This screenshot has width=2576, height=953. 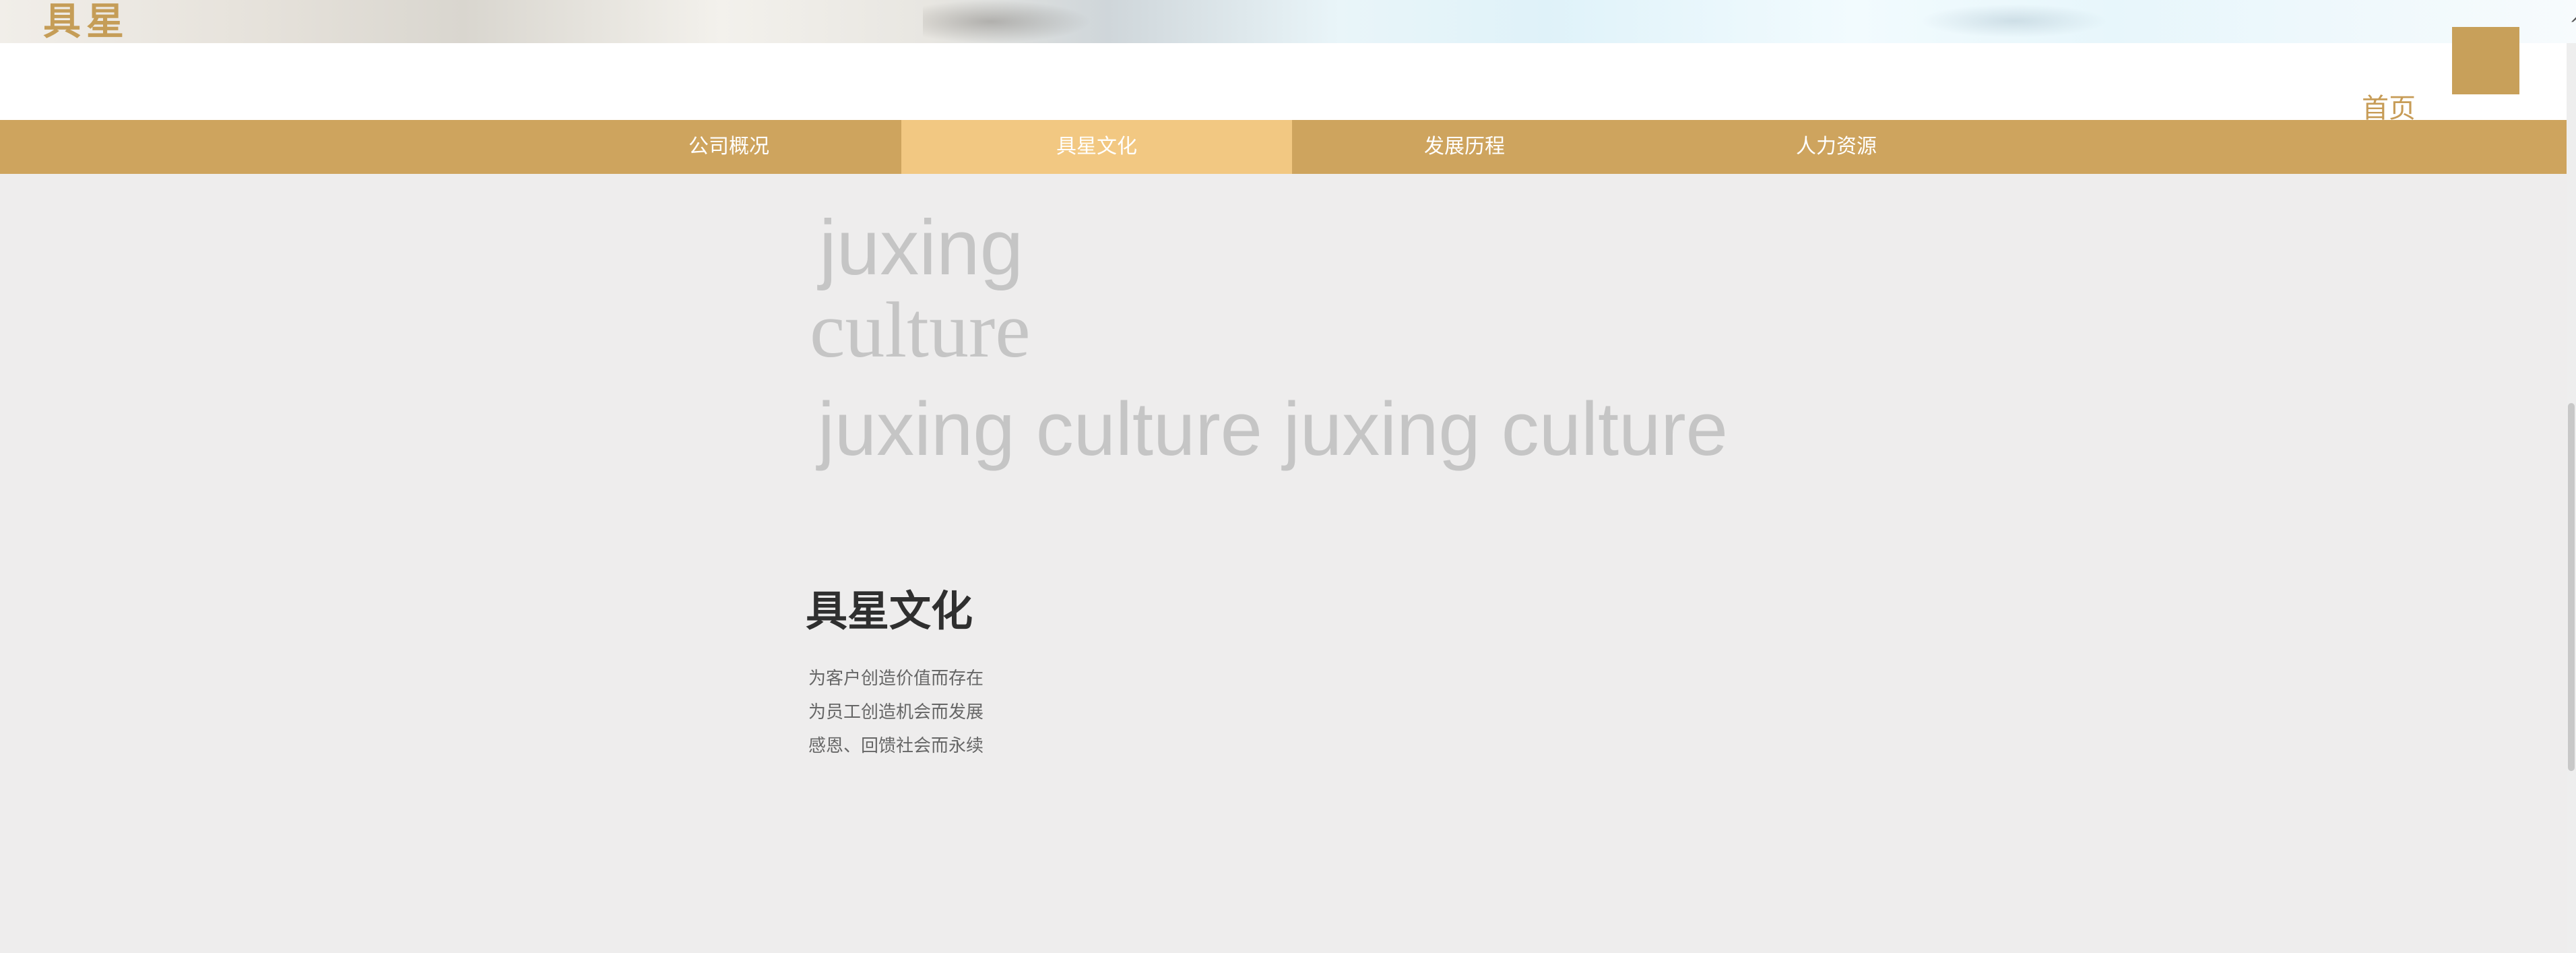 I want to click on tab-history: 发展历程, so click(x=1464, y=147).